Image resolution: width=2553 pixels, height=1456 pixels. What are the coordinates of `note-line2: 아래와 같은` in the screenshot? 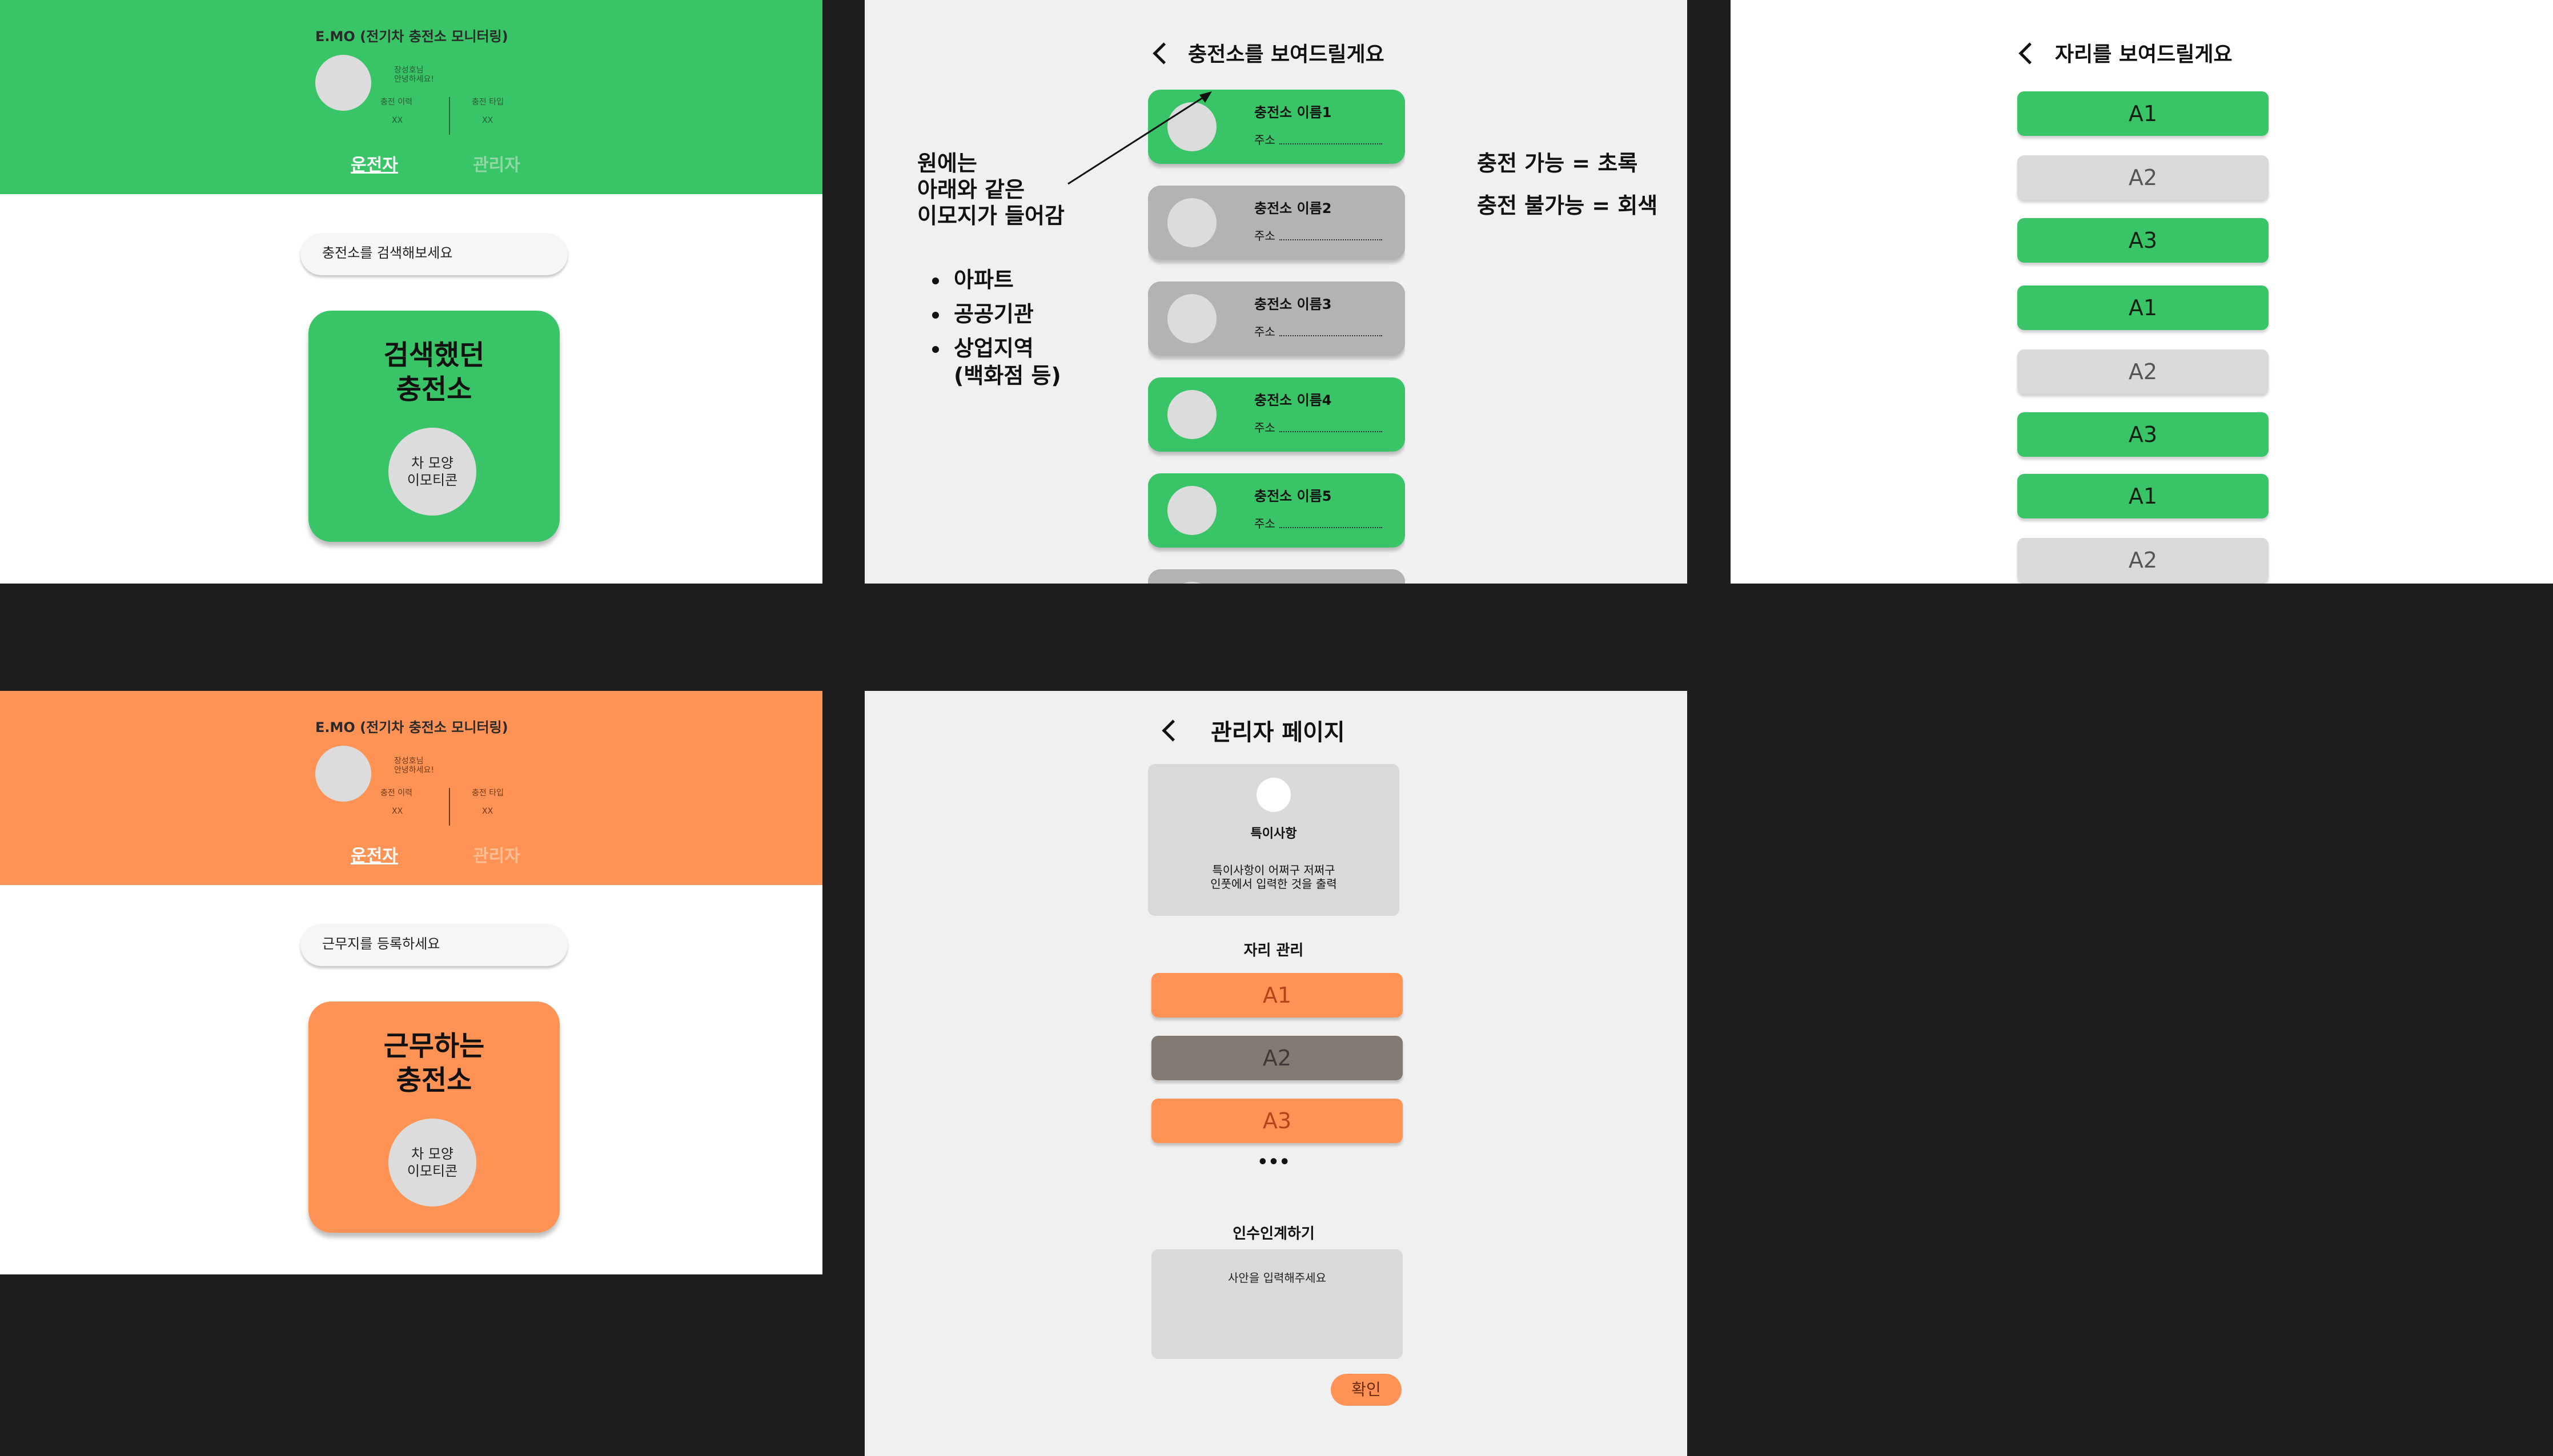 It's located at (971, 189).